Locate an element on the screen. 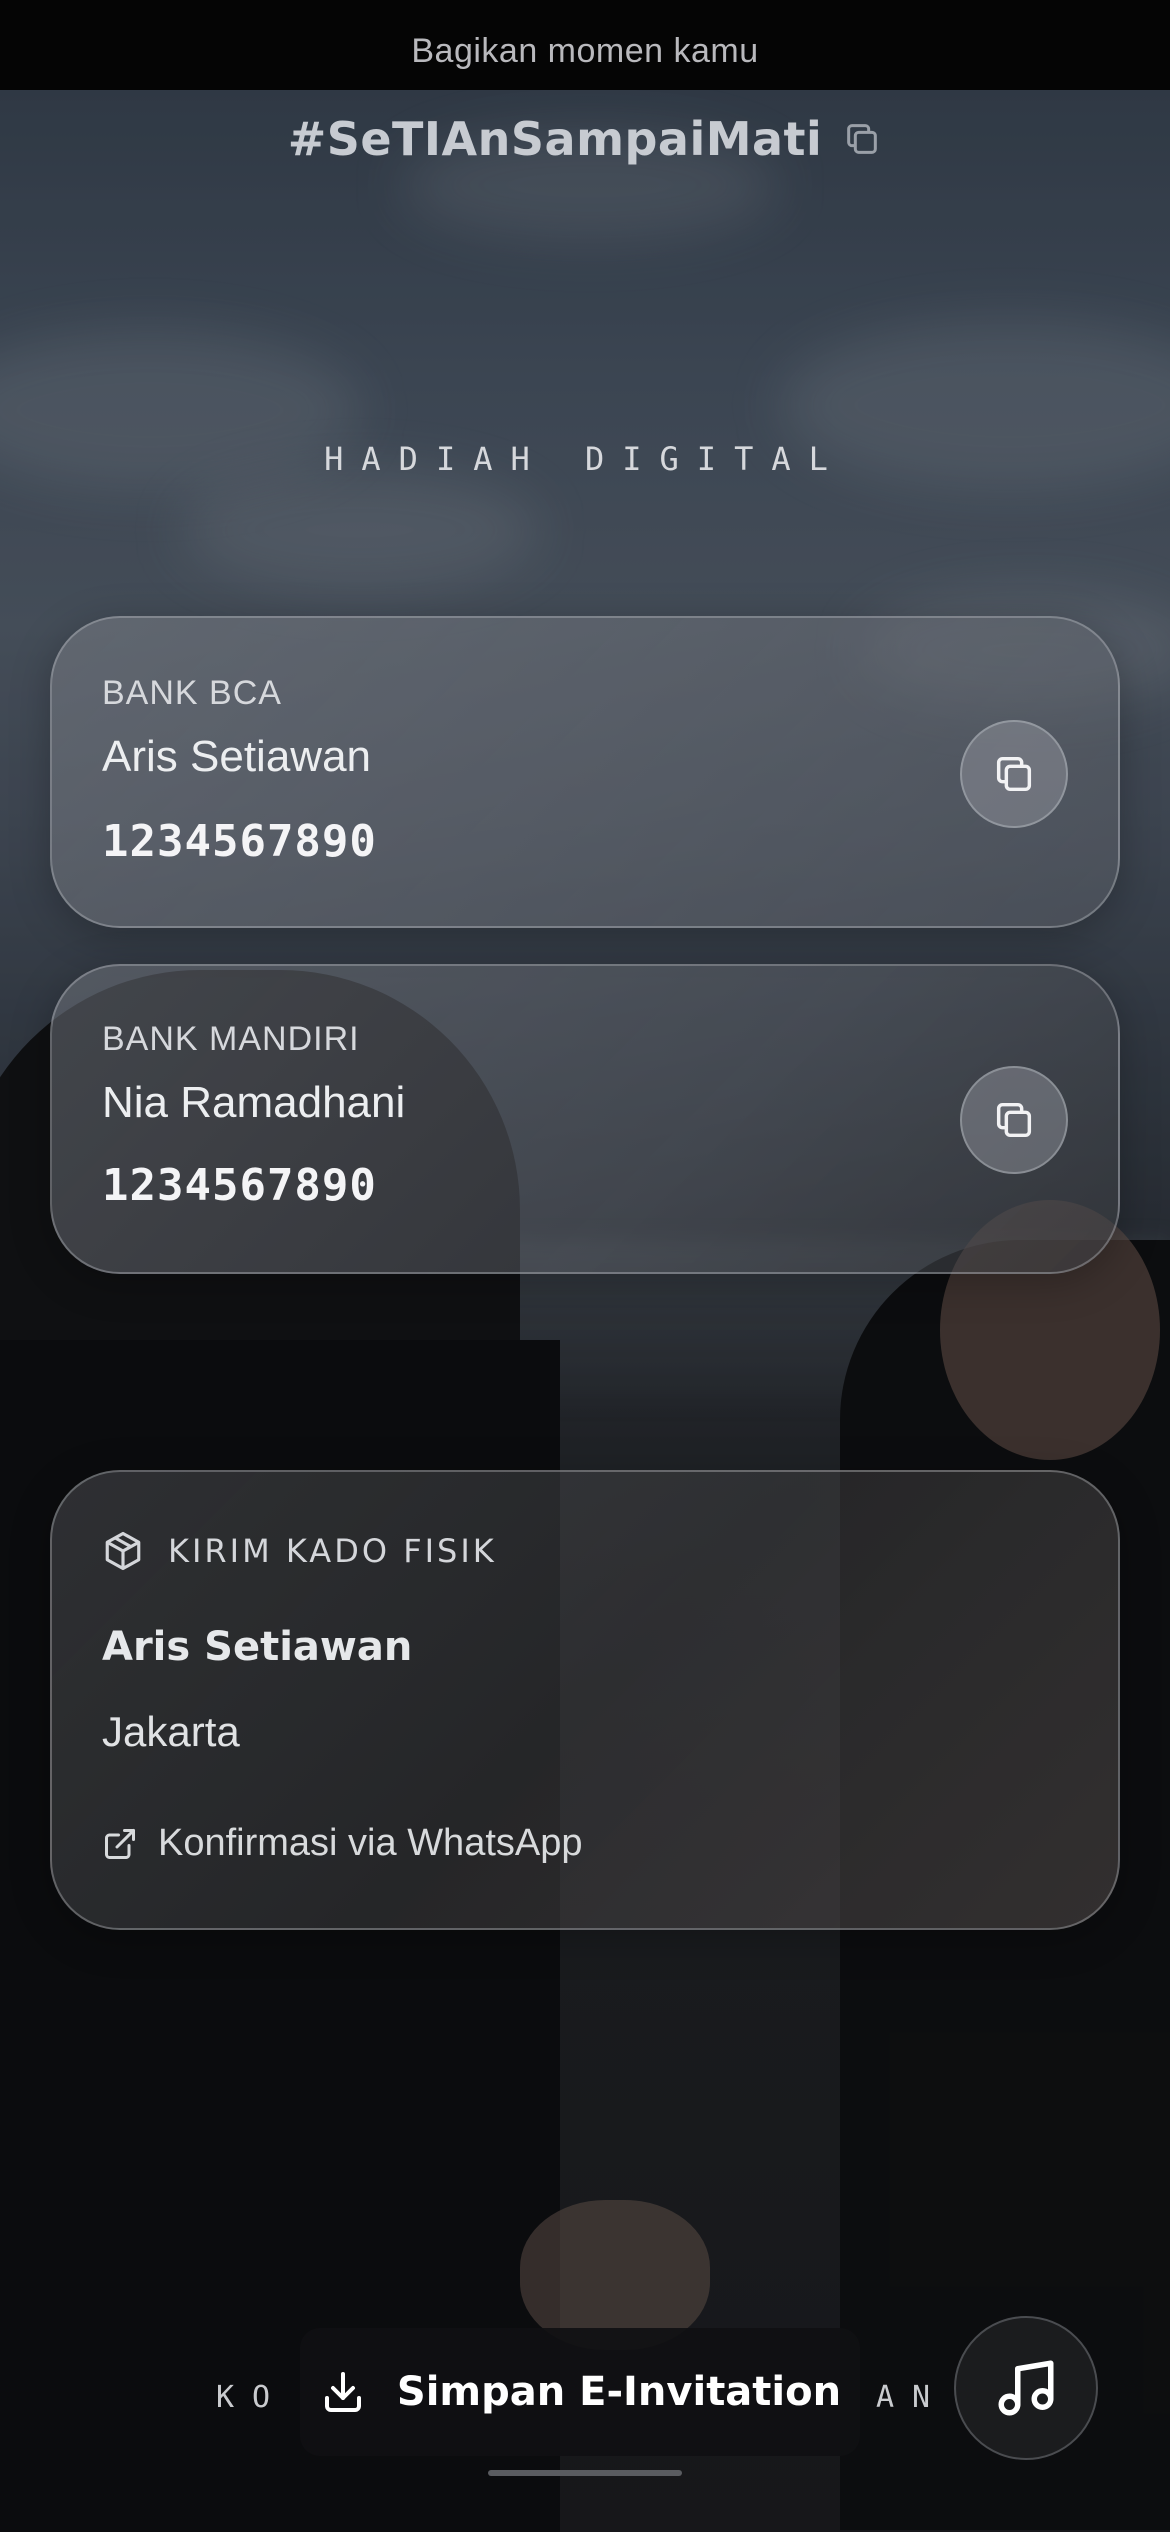 This screenshot has height=2532, width=1170. save-invitation-button: Simpan E-Invitation is located at coordinates (580, 2392).